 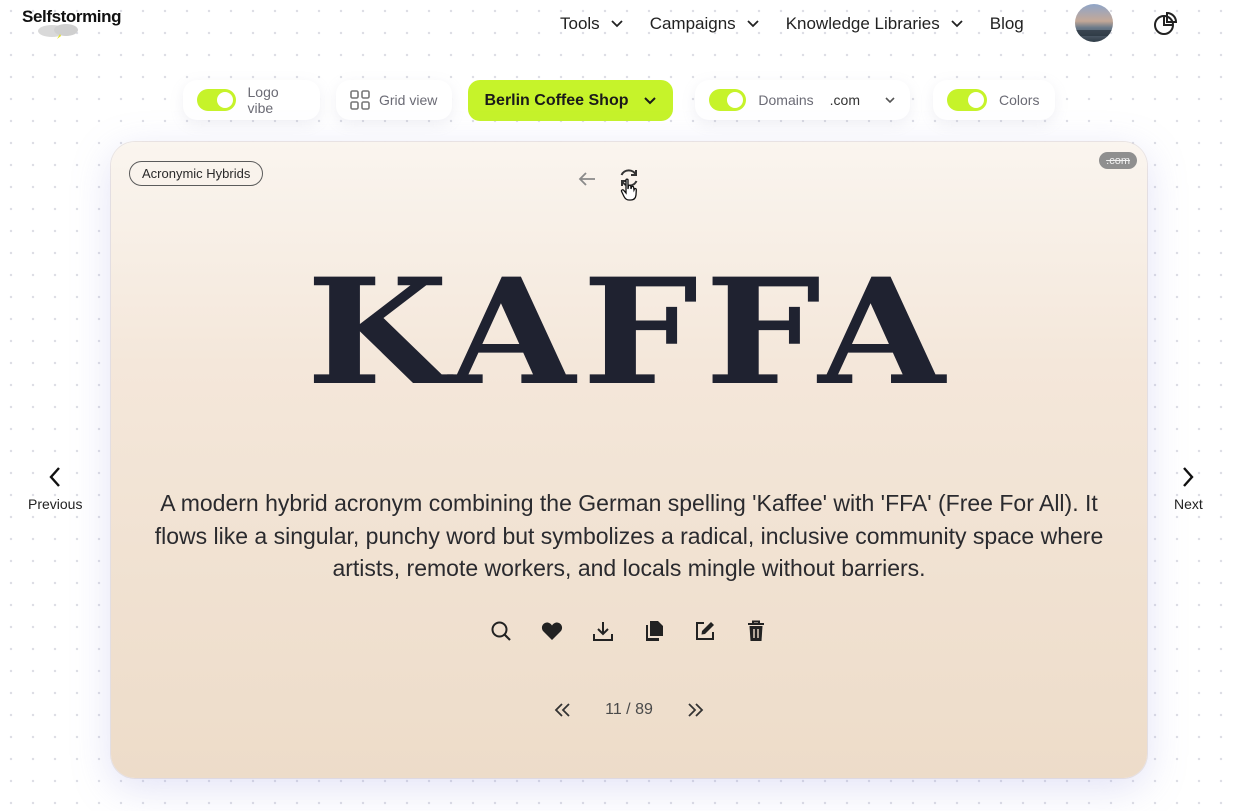 I want to click on domains-label: Domains, so click(x=786, y=100).